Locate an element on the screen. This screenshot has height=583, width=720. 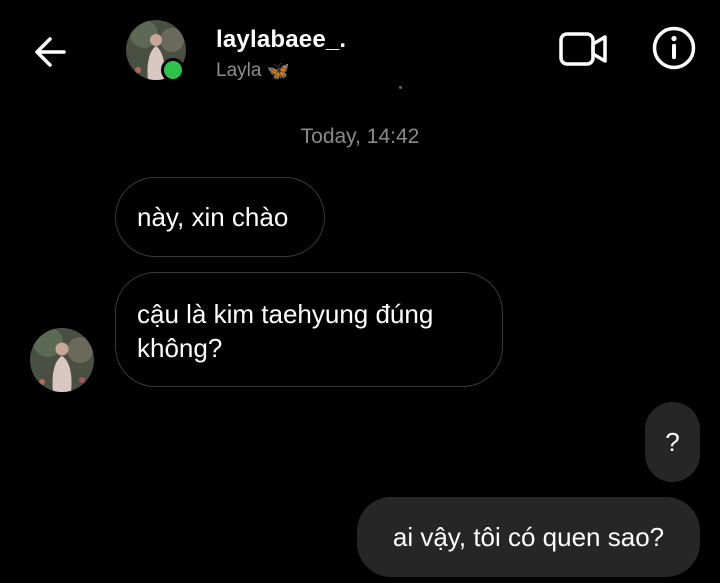
message-bubble-incoming: cậu là kim taehyung đúng không? is located at coordinates (309, 329).